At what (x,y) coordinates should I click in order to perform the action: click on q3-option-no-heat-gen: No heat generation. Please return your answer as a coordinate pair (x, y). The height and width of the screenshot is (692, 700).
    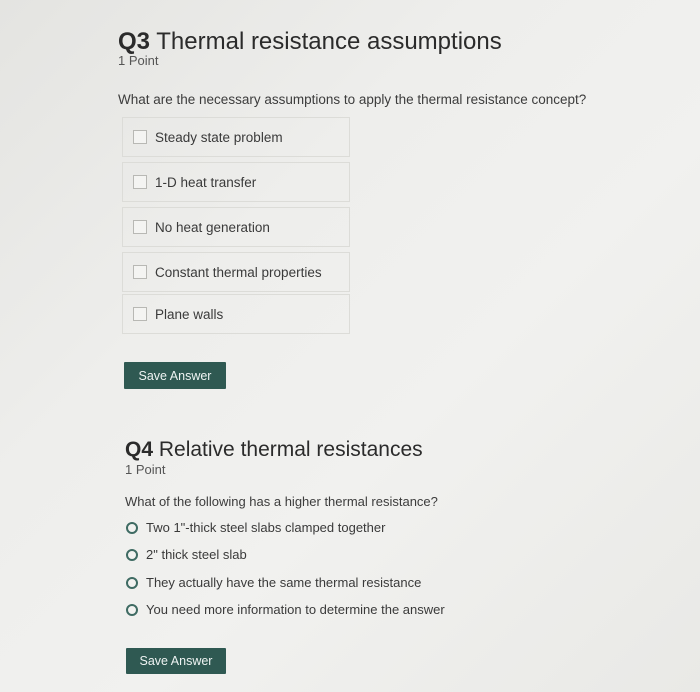
    Looking at the image, I should click on (236, 227).